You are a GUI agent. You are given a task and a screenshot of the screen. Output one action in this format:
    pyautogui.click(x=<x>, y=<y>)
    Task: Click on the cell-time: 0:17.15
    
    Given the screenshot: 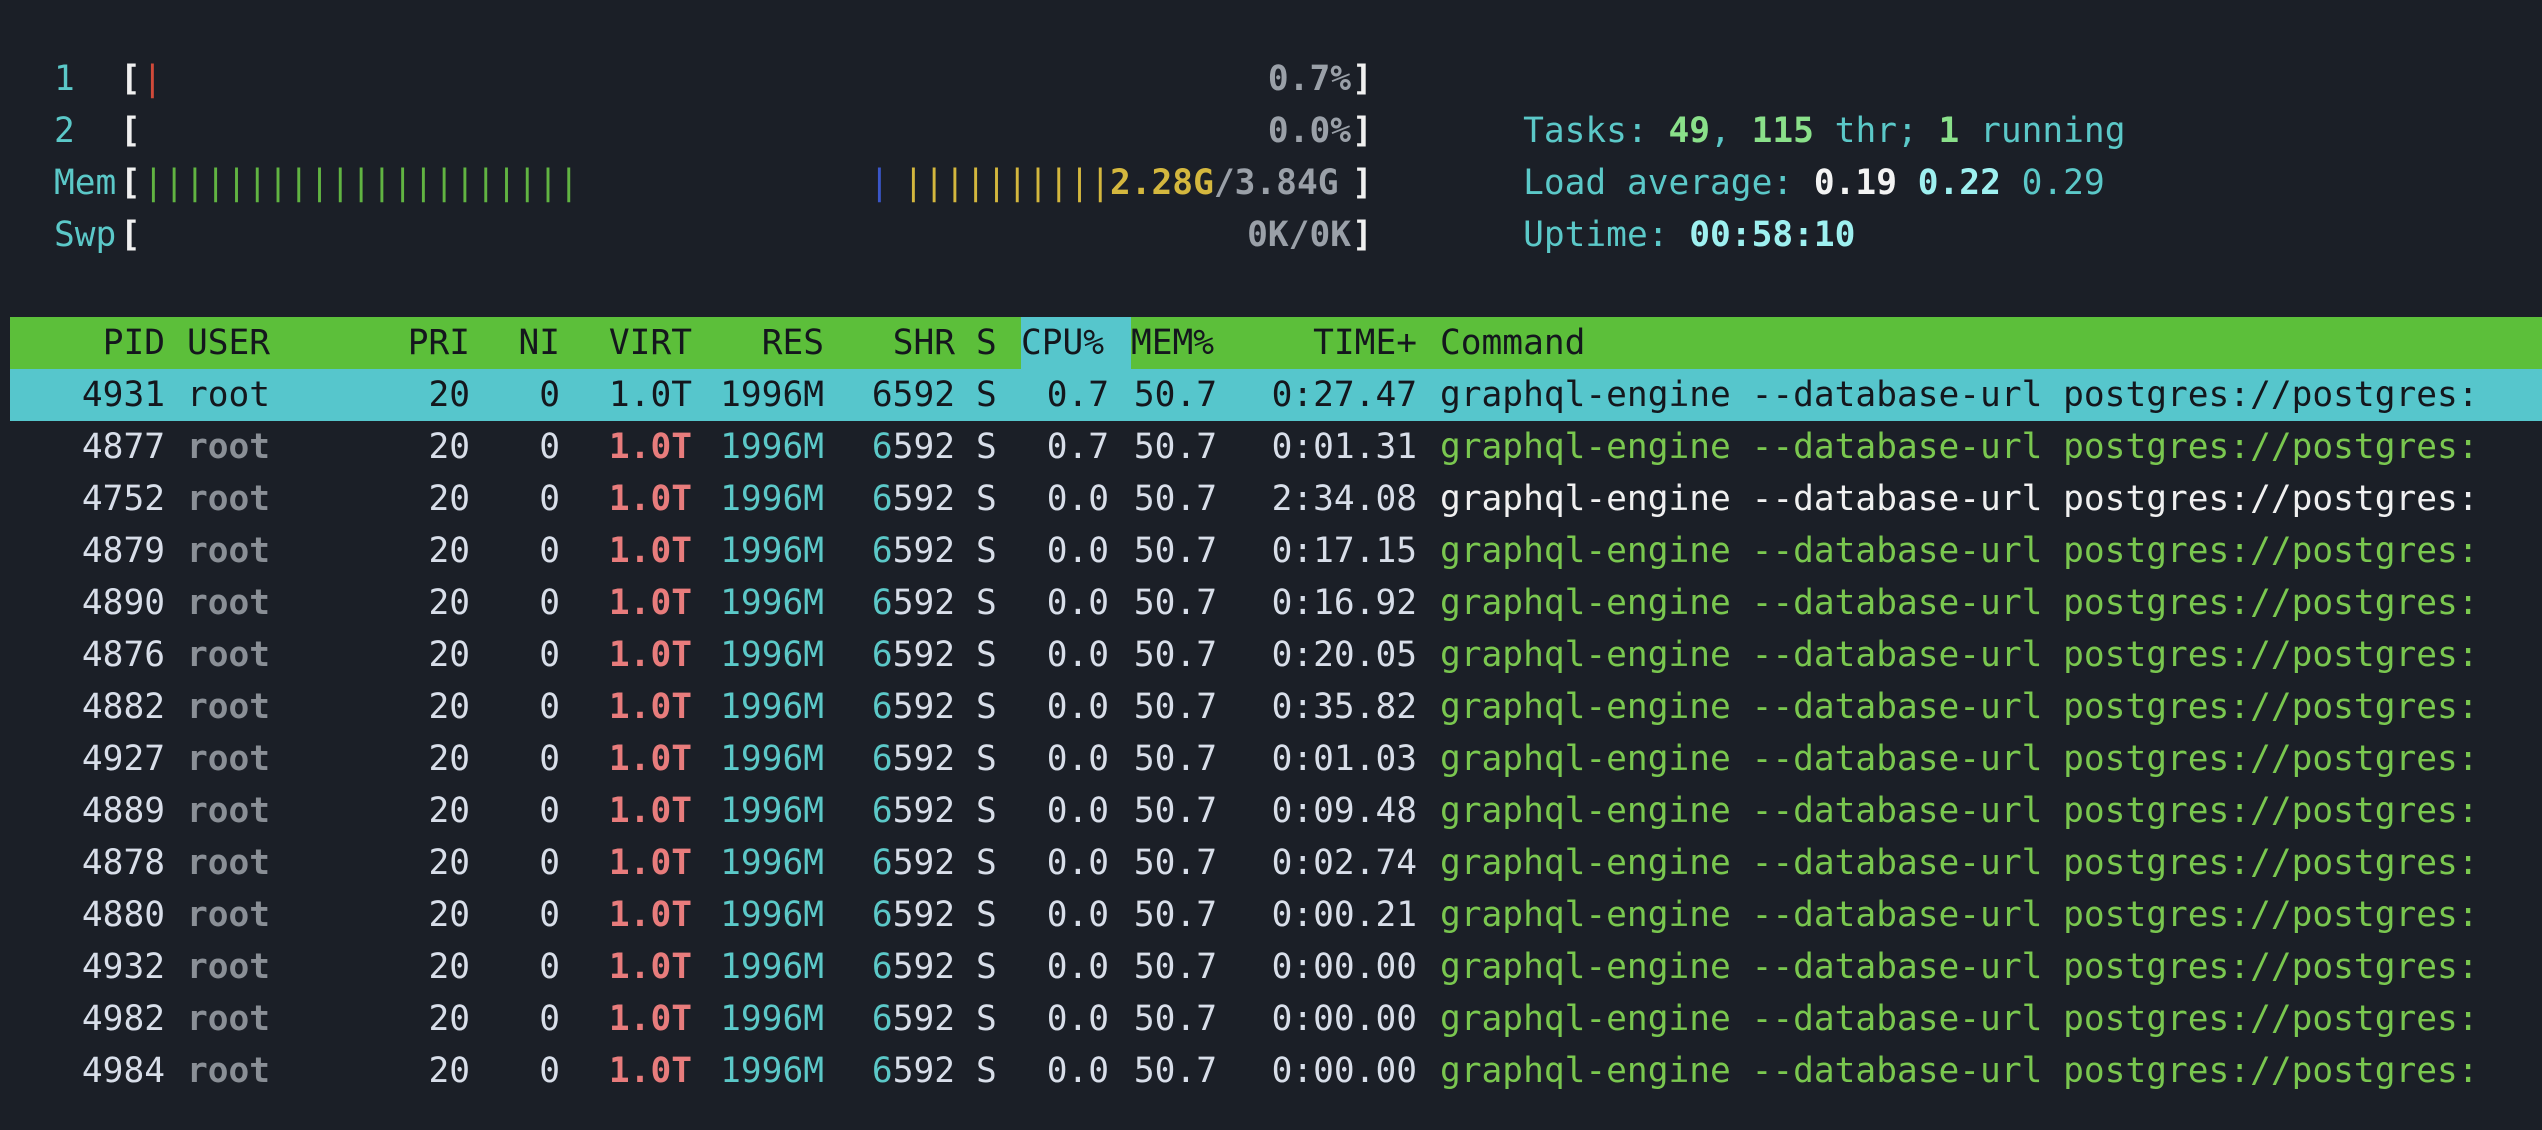 What is the action you would take?
    pyautogui.click(x=1344, y=551)
    